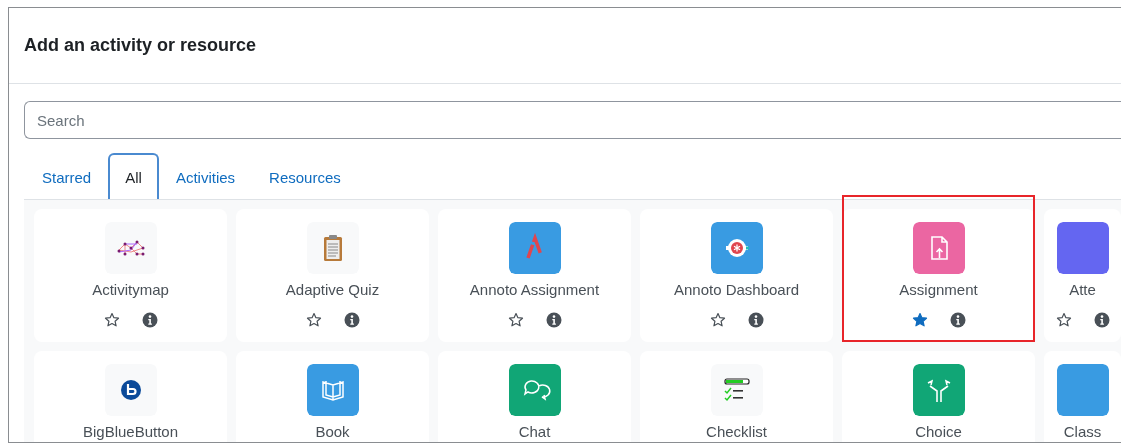 The width and height of the screenshot is (1121, 443). I want to click on activity-card: Assignment, so click(938, 275).